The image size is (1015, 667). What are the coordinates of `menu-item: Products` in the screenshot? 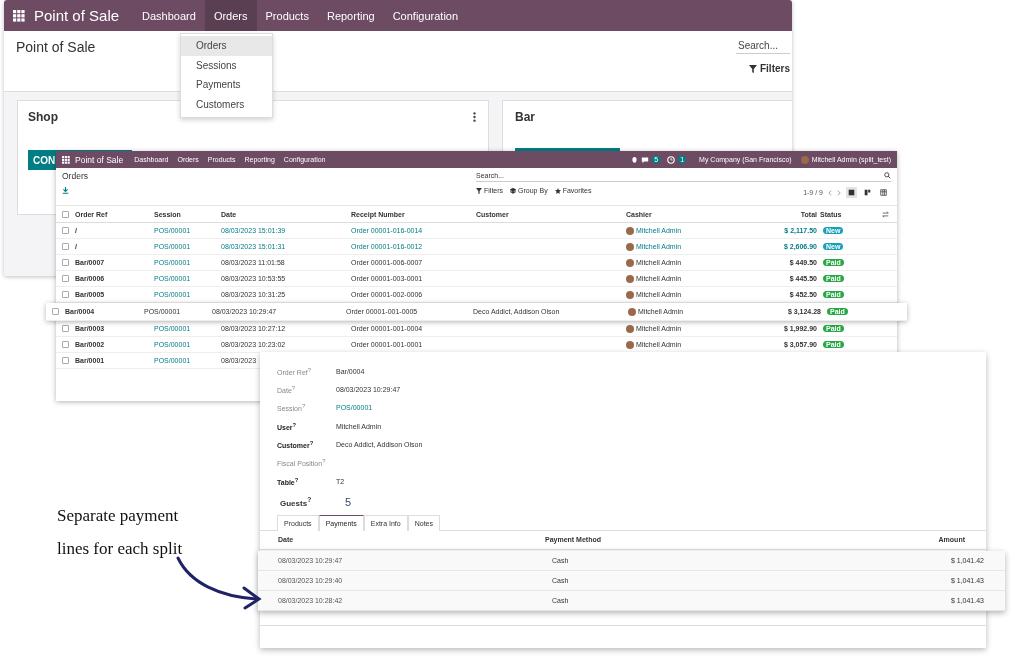 It's located at (287, 15).